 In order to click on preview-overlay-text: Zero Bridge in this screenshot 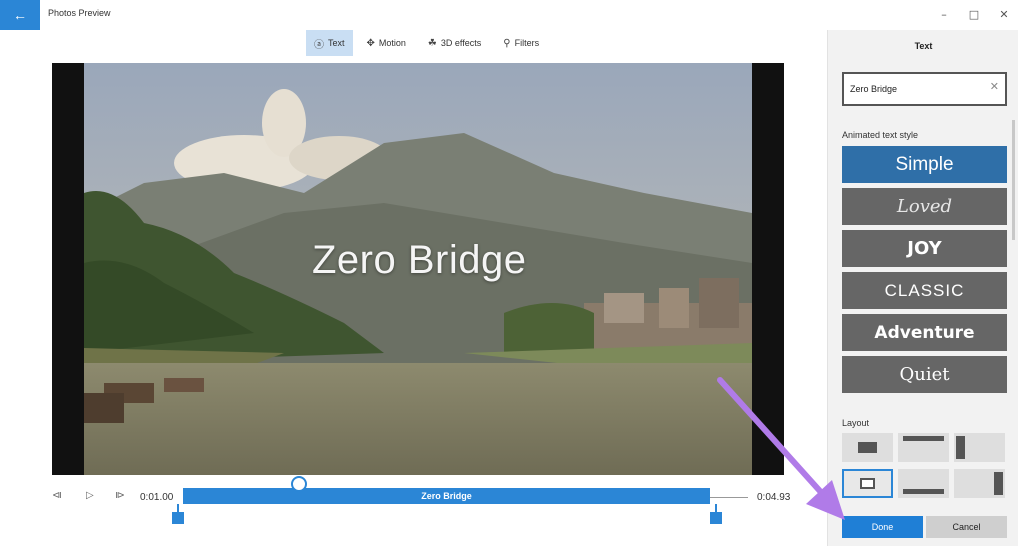, I will do `click(419, 260)`.